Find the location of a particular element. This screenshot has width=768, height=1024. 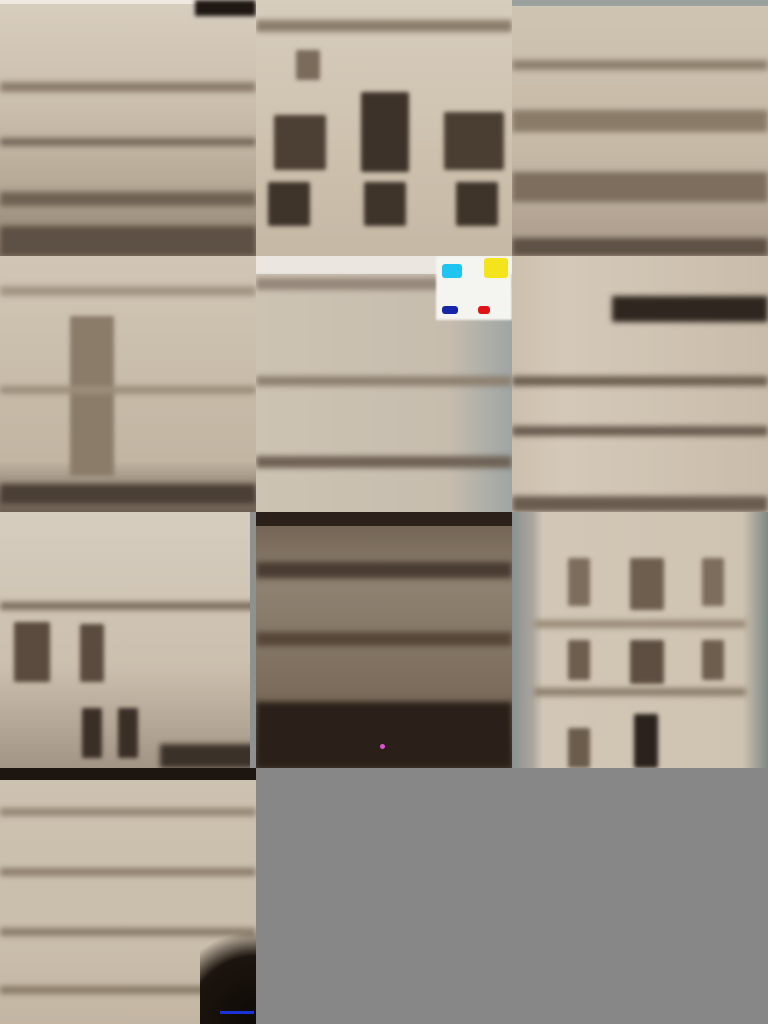

navy-artifact is located at coordinates (450, 310).